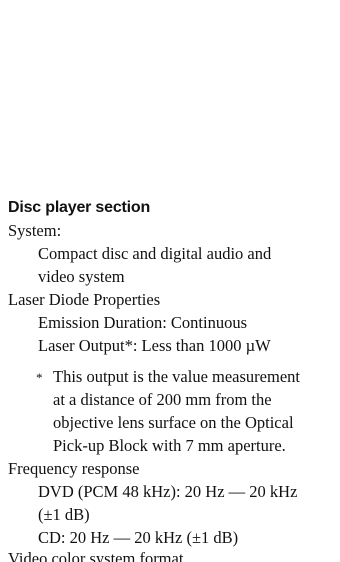  Describe the element at coordinates (143, 322) in the screenshot. I see `emission-duration: Emission Duration: Continuous` at that location.